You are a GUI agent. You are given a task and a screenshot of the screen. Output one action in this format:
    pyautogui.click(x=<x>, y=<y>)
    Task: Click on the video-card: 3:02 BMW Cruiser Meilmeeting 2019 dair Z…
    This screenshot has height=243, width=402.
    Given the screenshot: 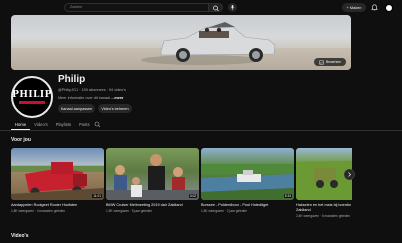 What is the action you would take?
    pyautogui.click(x=152, y=180)
    